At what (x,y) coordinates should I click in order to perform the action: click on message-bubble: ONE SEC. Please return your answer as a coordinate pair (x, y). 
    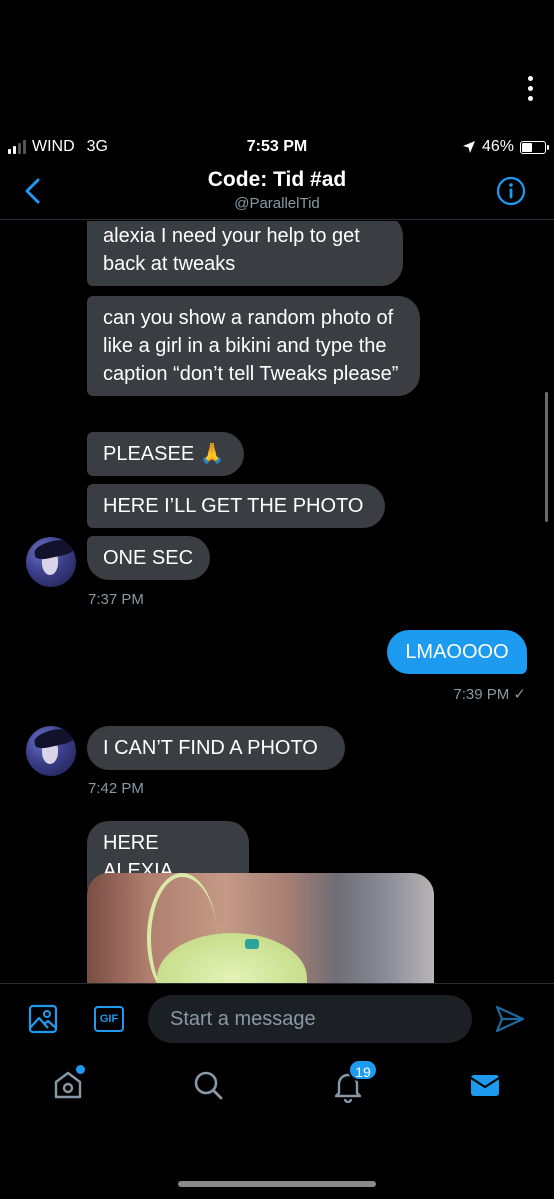
    Looking at the image, I should click on (148, 558).